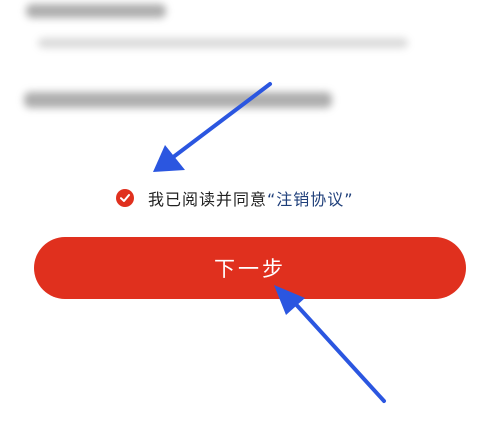 The image size is (497, 428). I want to click on agreement-text: 我已阅读并同意, so click(208, 199).